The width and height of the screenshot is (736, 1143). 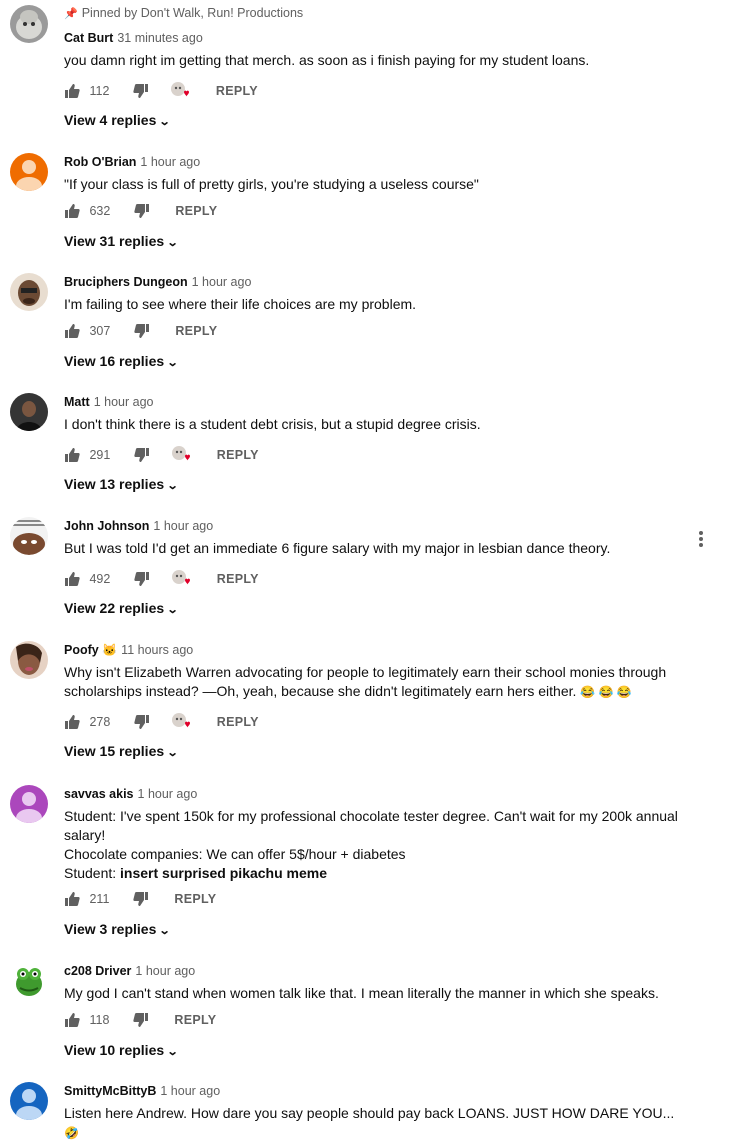 I want to click on view-replies-button: View 4 replies ⌄, so click(x=117, y=120).